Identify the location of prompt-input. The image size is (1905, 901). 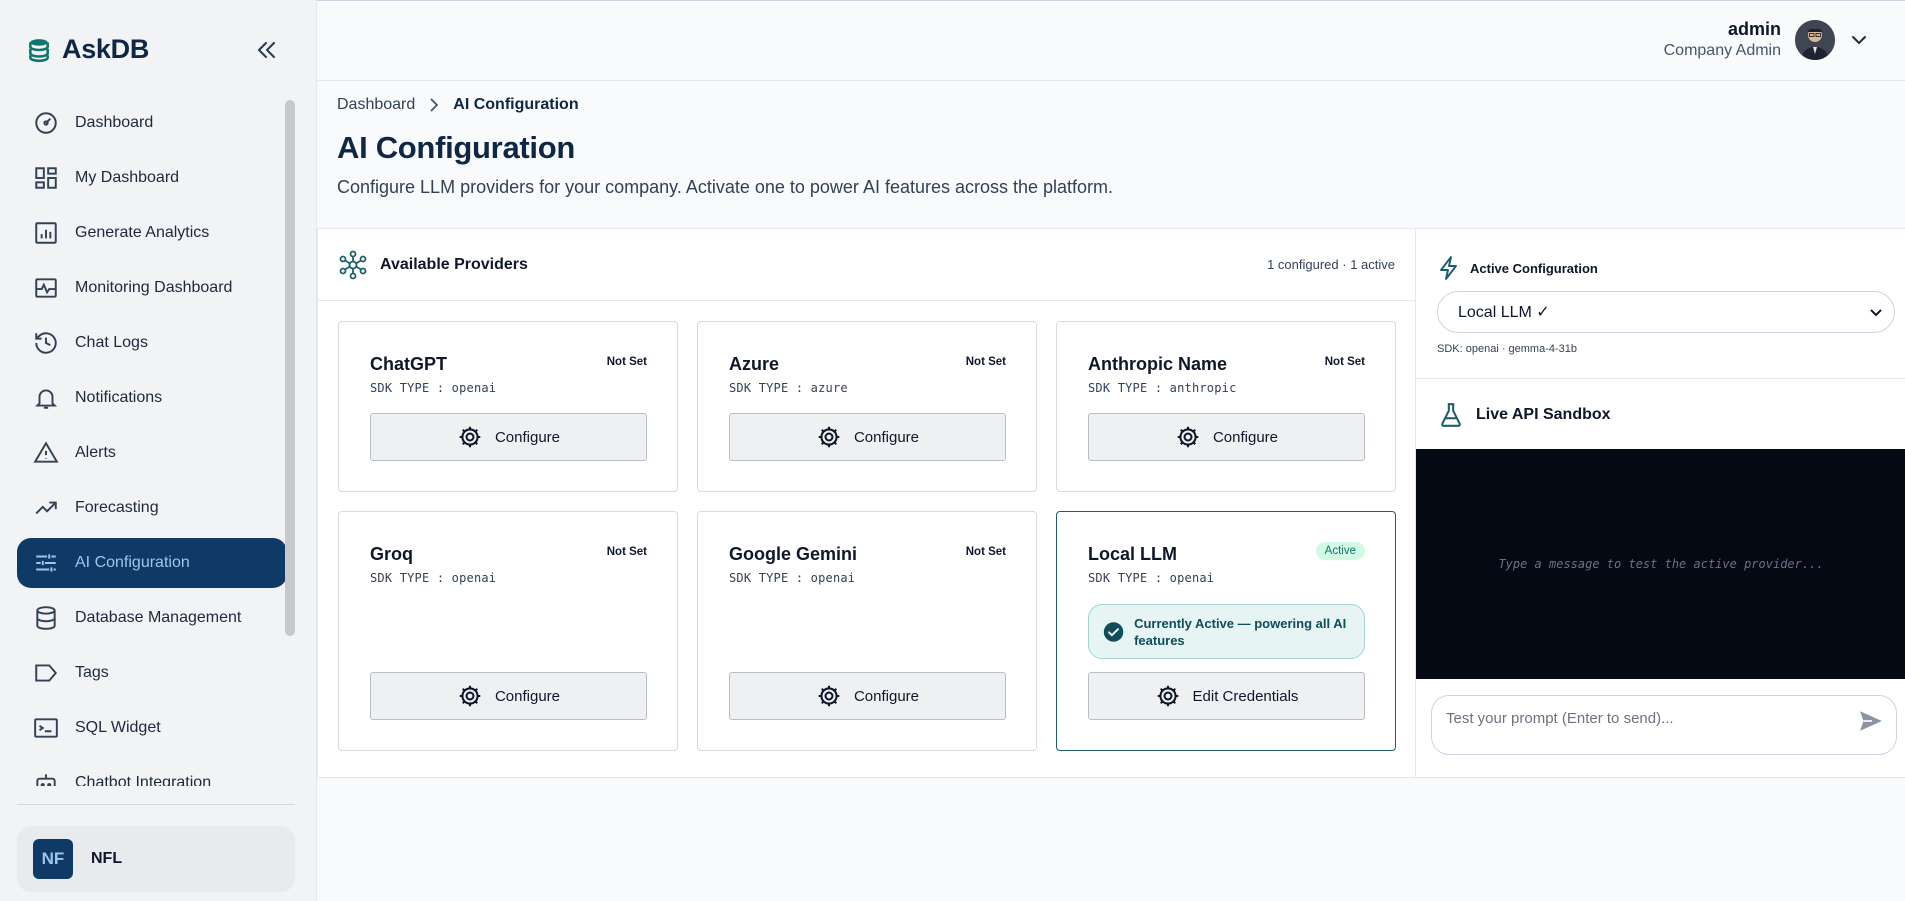
(1641, 718).